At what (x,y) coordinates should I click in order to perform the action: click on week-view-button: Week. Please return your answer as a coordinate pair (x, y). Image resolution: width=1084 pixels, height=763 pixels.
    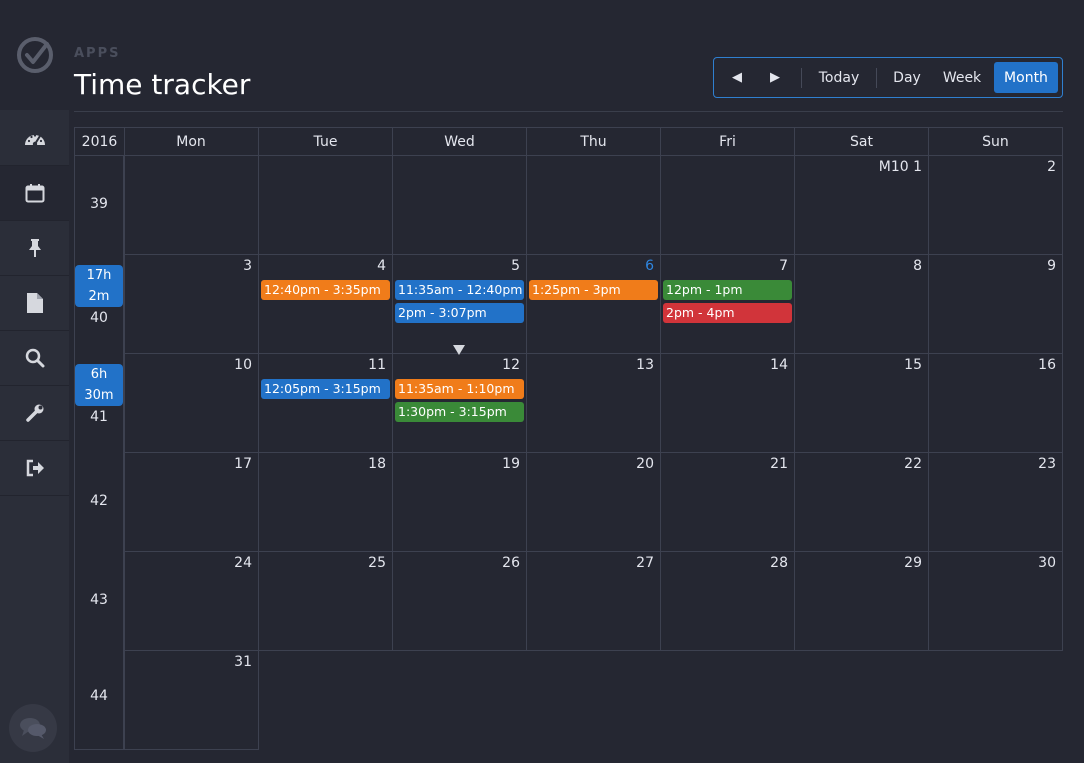
    Looking at the image, I should click on (962, 77).